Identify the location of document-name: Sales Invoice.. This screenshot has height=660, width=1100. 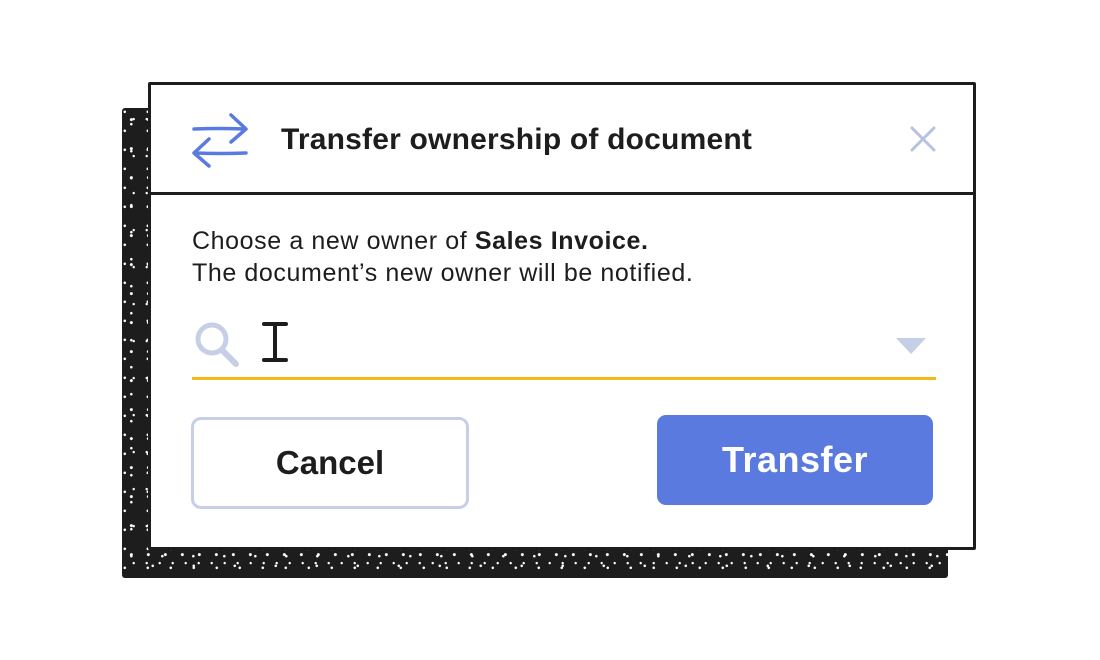
(561, 241).